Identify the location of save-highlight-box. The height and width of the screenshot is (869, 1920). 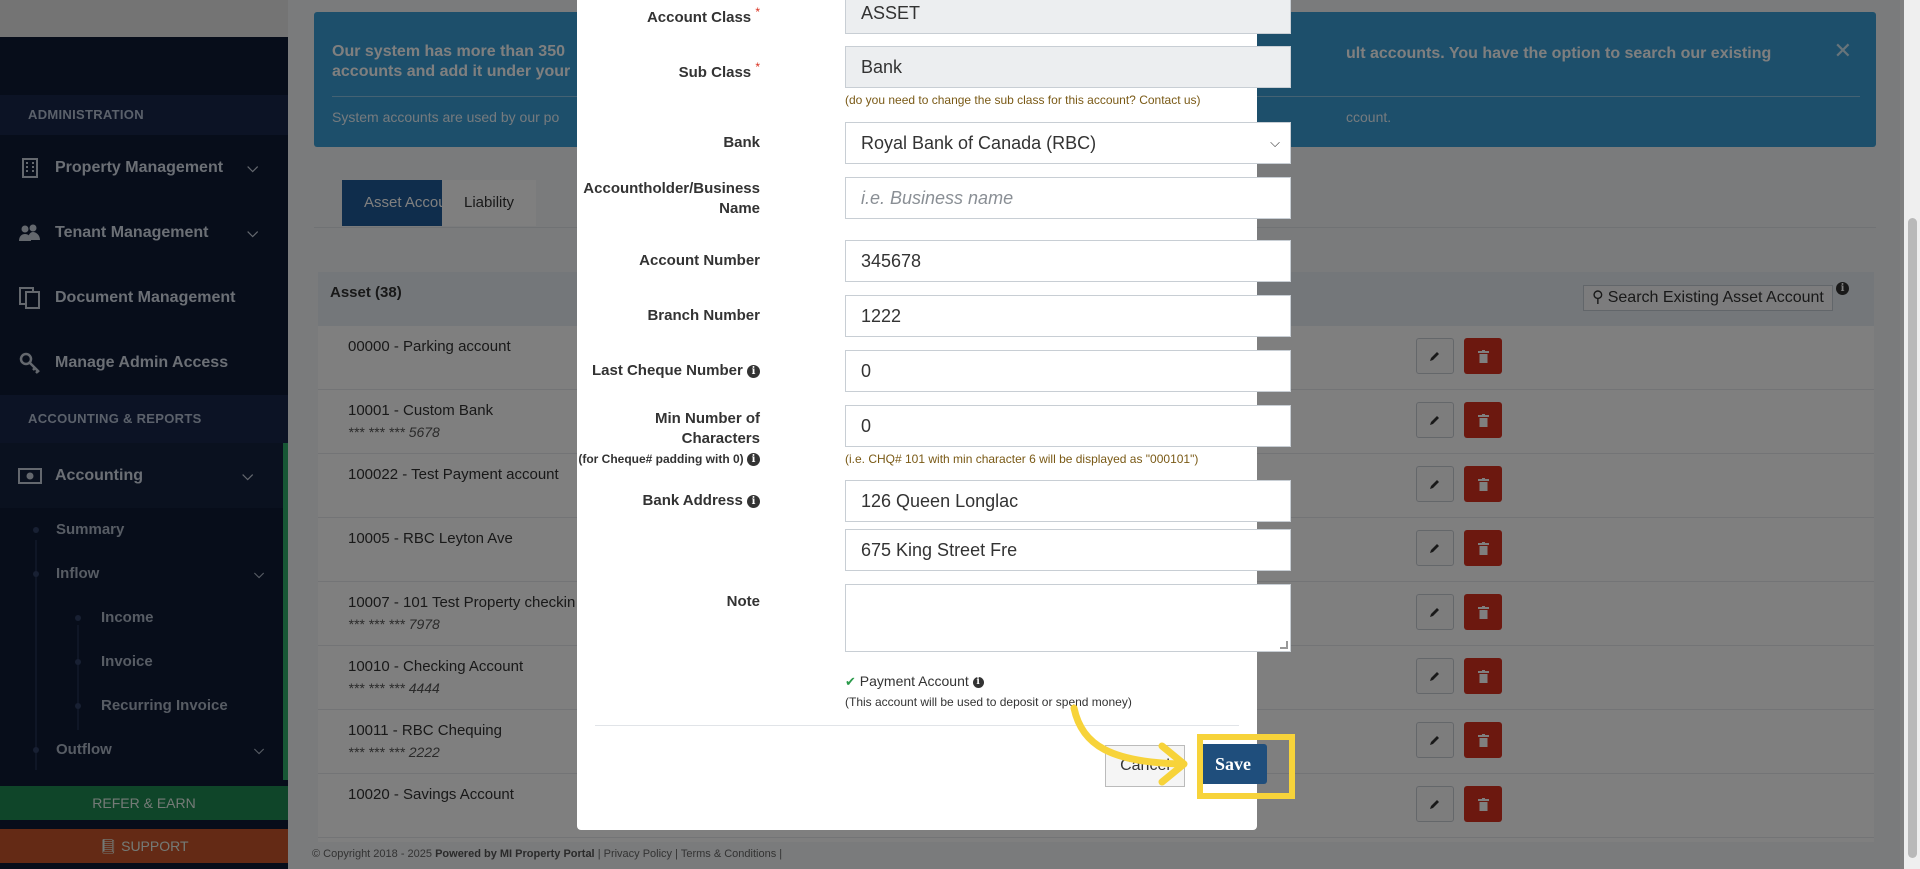
(1246, 766).